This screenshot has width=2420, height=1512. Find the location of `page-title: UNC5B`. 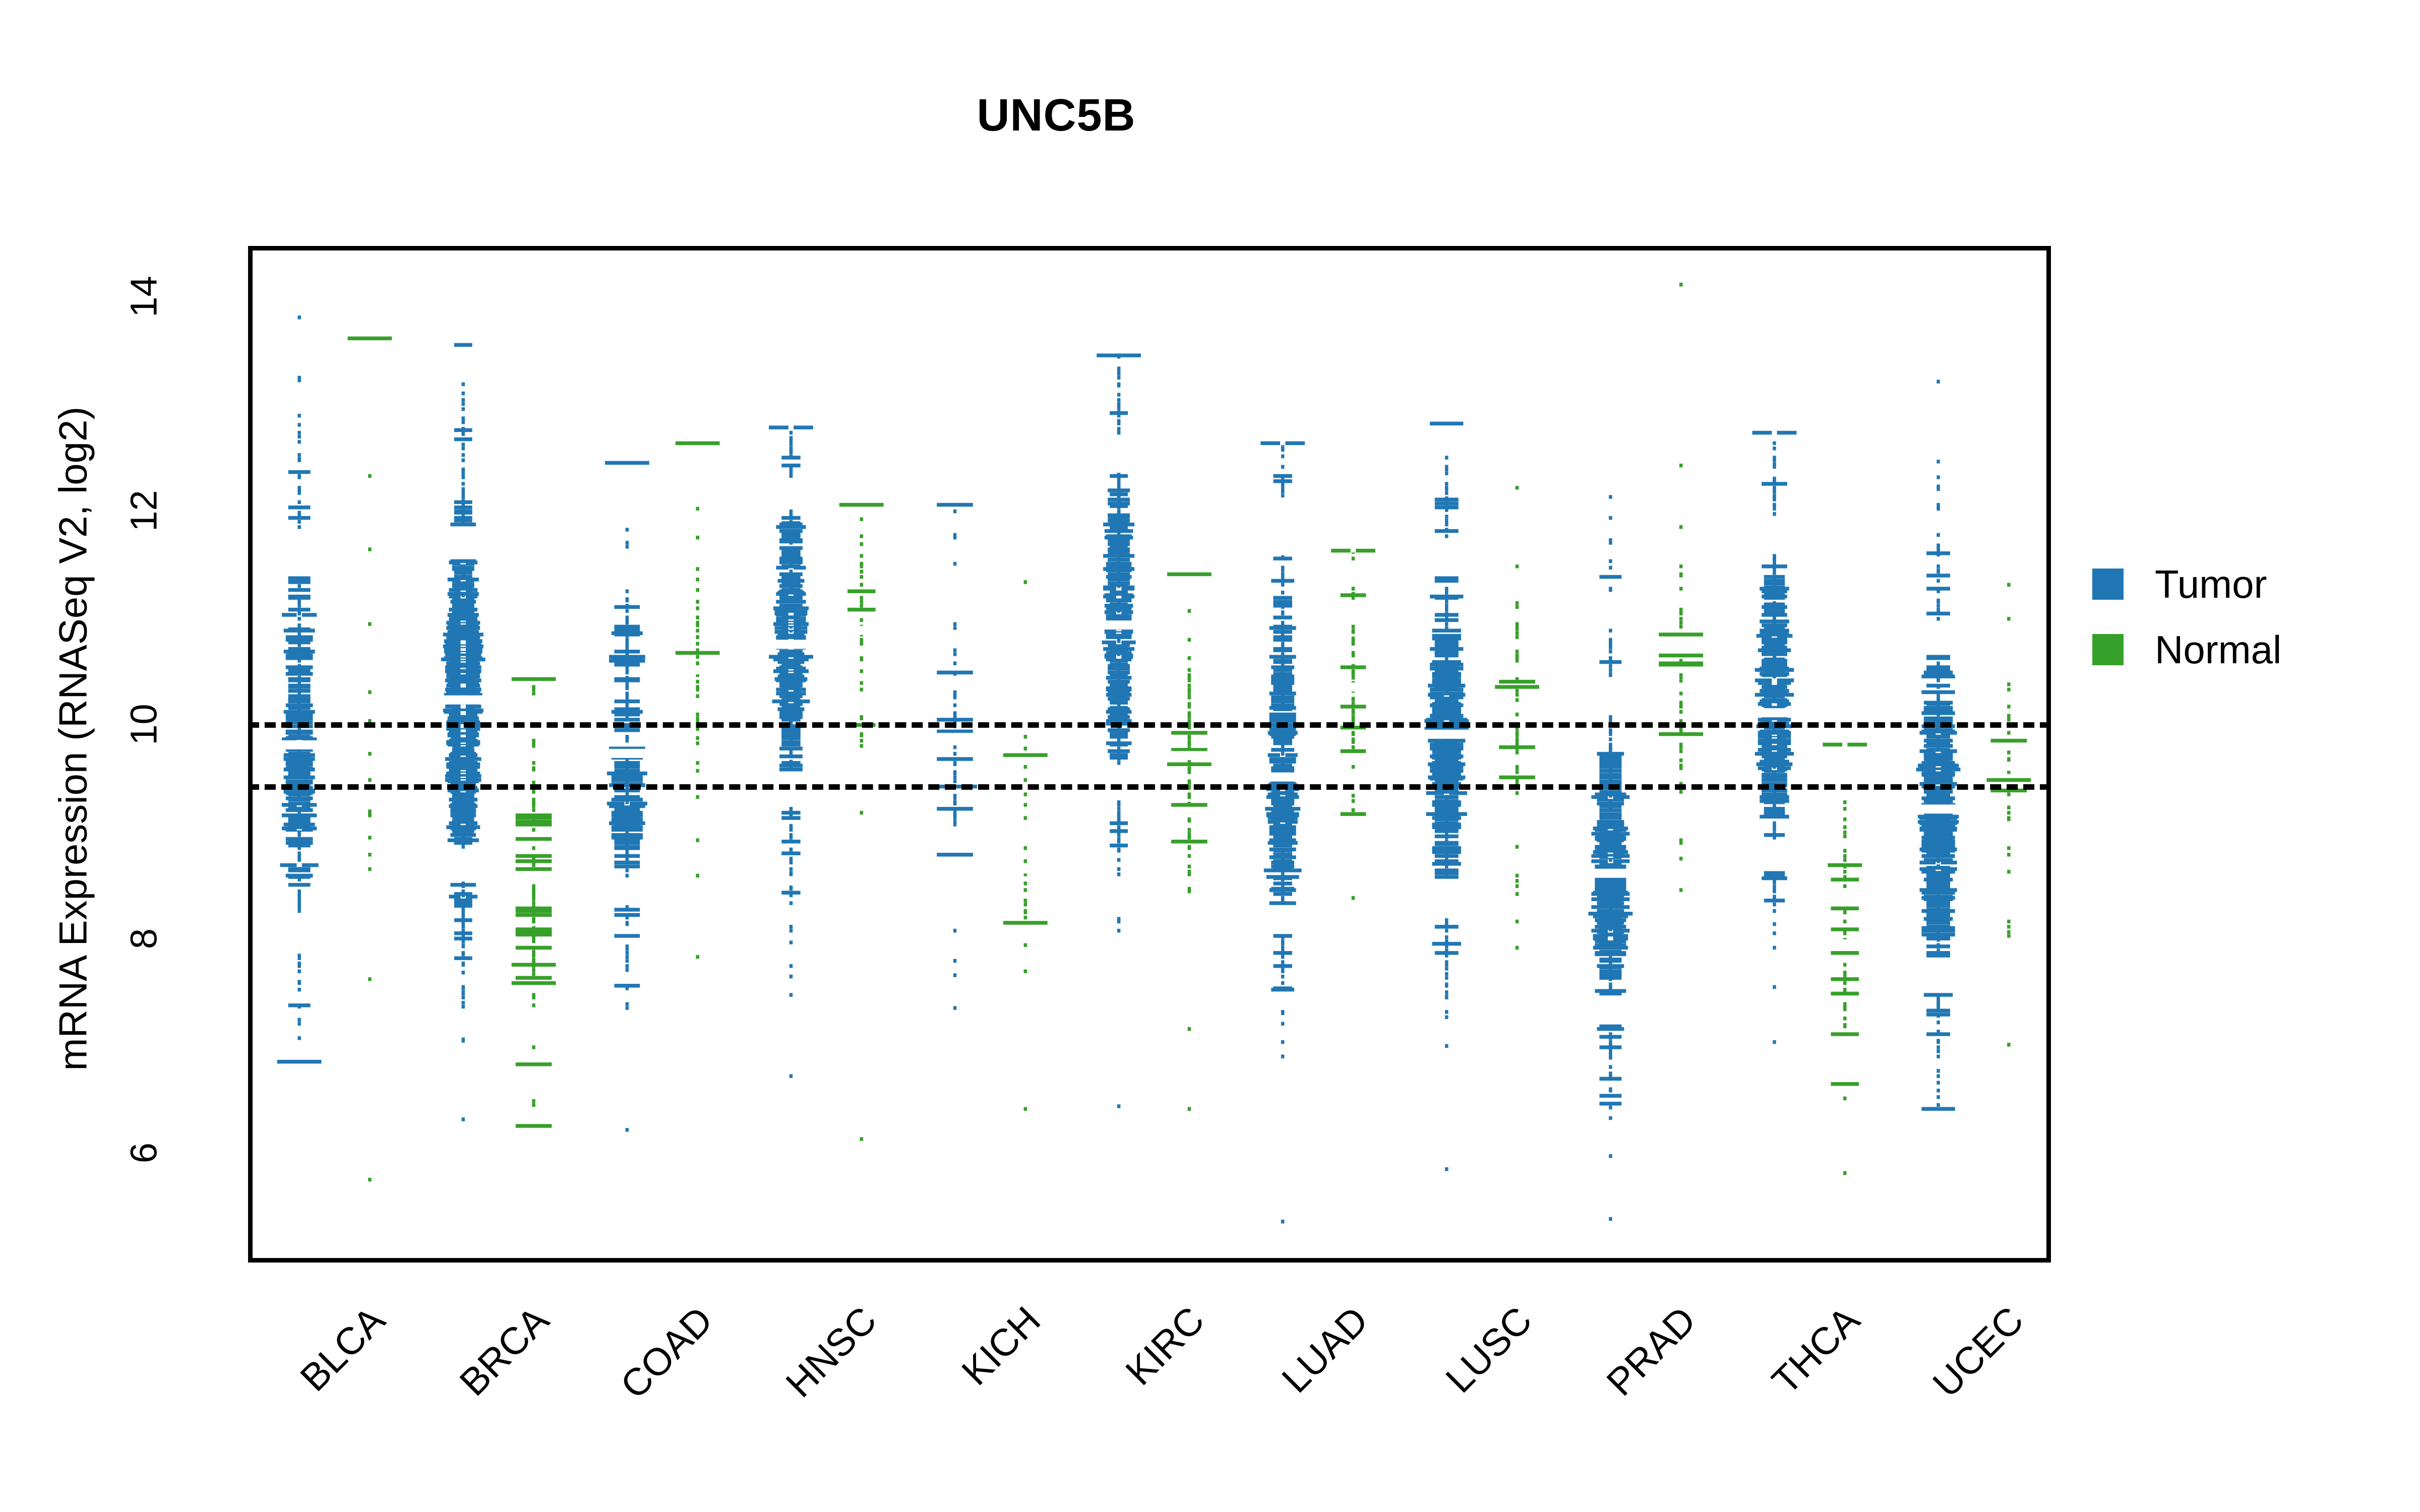

page-title: UNC5B is located at coordinates (1056, 116).